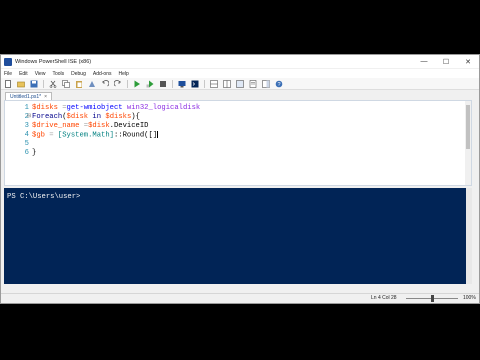 This screenshot has width=480, height=360. I want to click on close-button: ✕, so click(468, 61).